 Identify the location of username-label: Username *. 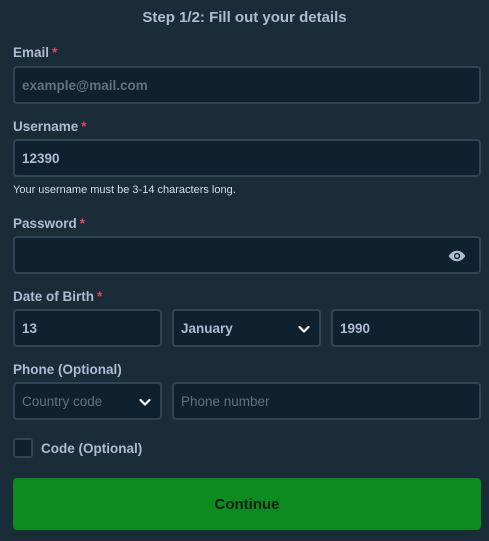
(50, 126).